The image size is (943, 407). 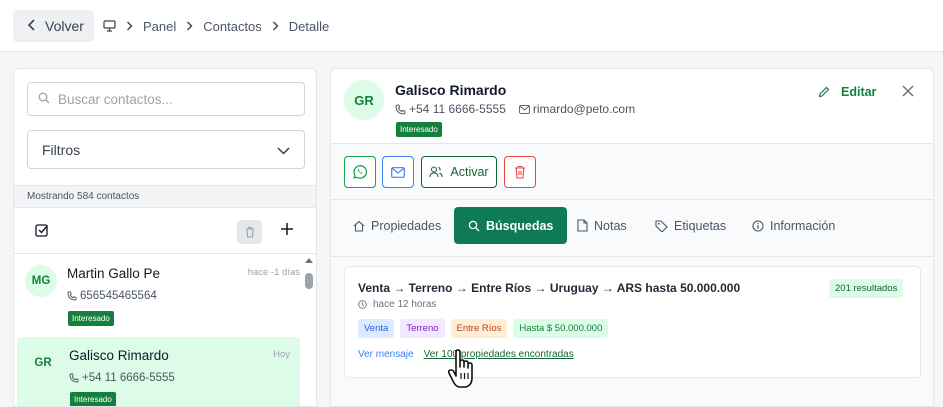 I want to click on filters-dropdown: Filtros, so click(x=166, y=149).